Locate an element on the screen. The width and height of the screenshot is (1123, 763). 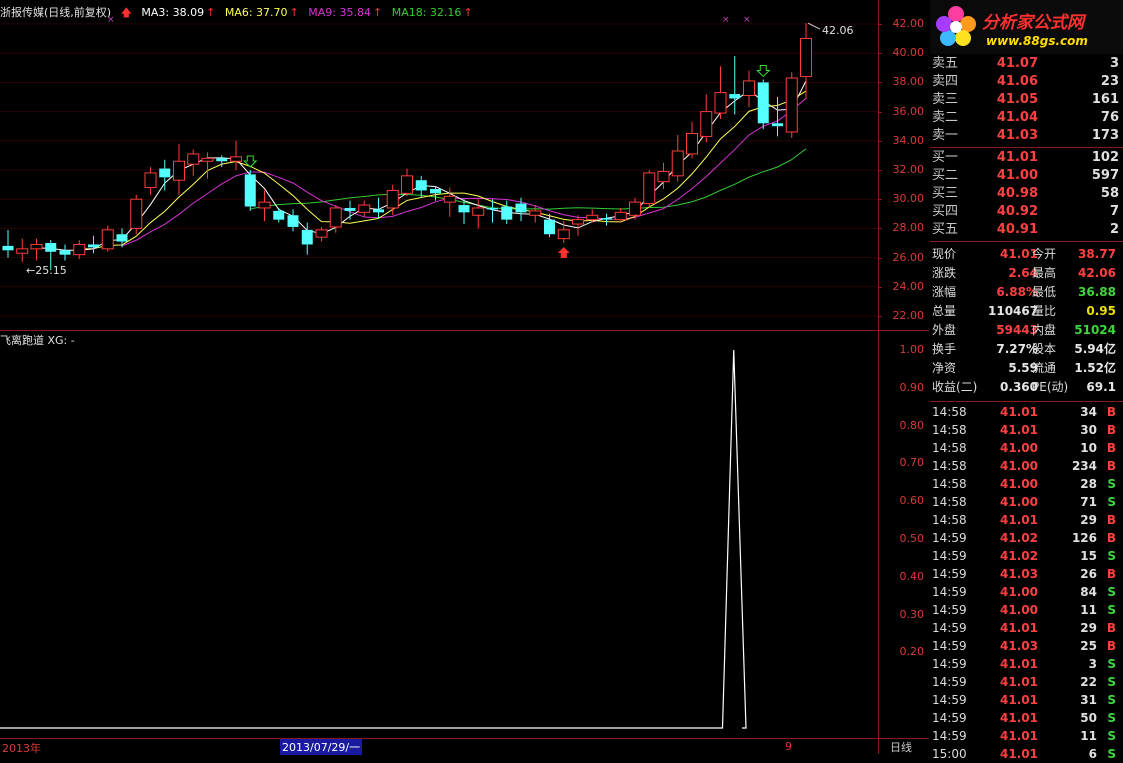
stat-value: 51024 is located at coordinates (1095, 330).